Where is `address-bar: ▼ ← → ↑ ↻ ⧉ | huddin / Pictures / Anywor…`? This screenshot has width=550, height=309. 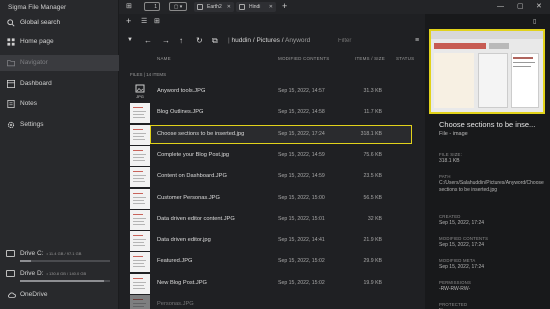 address-bar: ▼ ← → ↑ ↻ ⧉ | huddin / Pictures / Anywor… is located at coordinates (272, 41).